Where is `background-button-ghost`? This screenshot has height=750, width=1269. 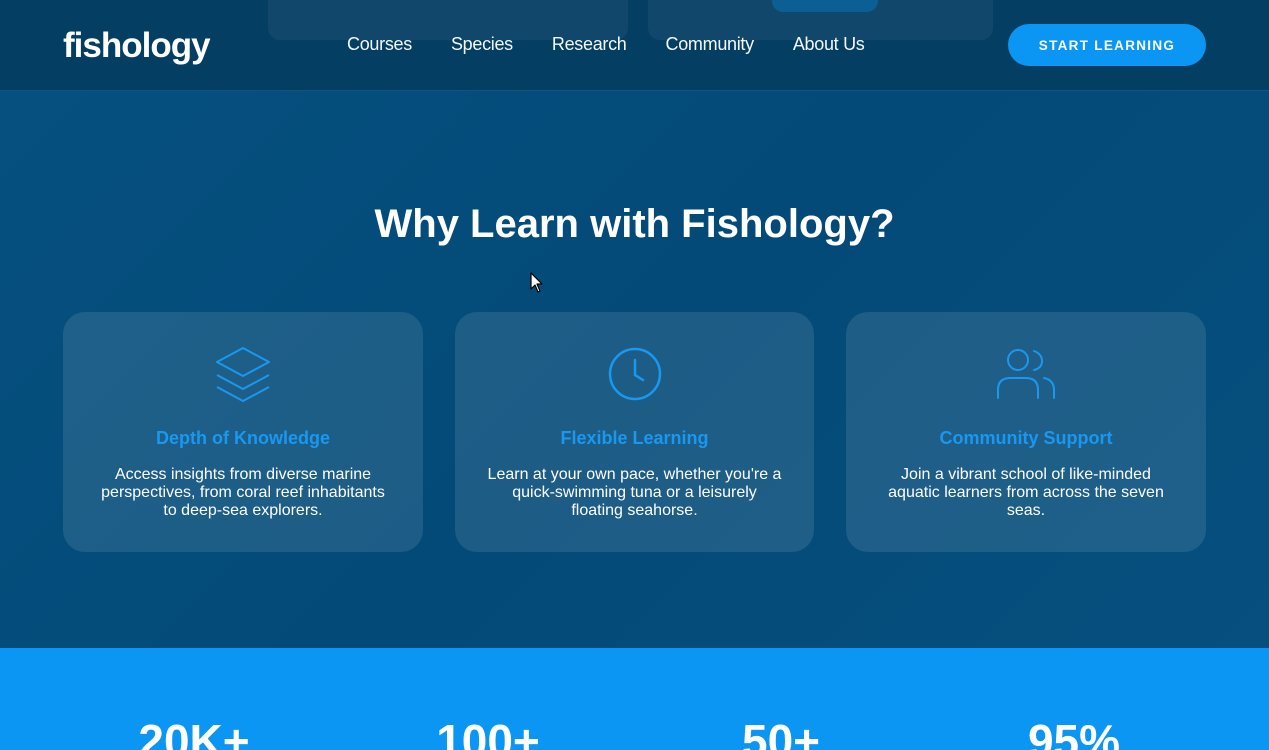 background-button-ghost is located at coordinates (825, 6).